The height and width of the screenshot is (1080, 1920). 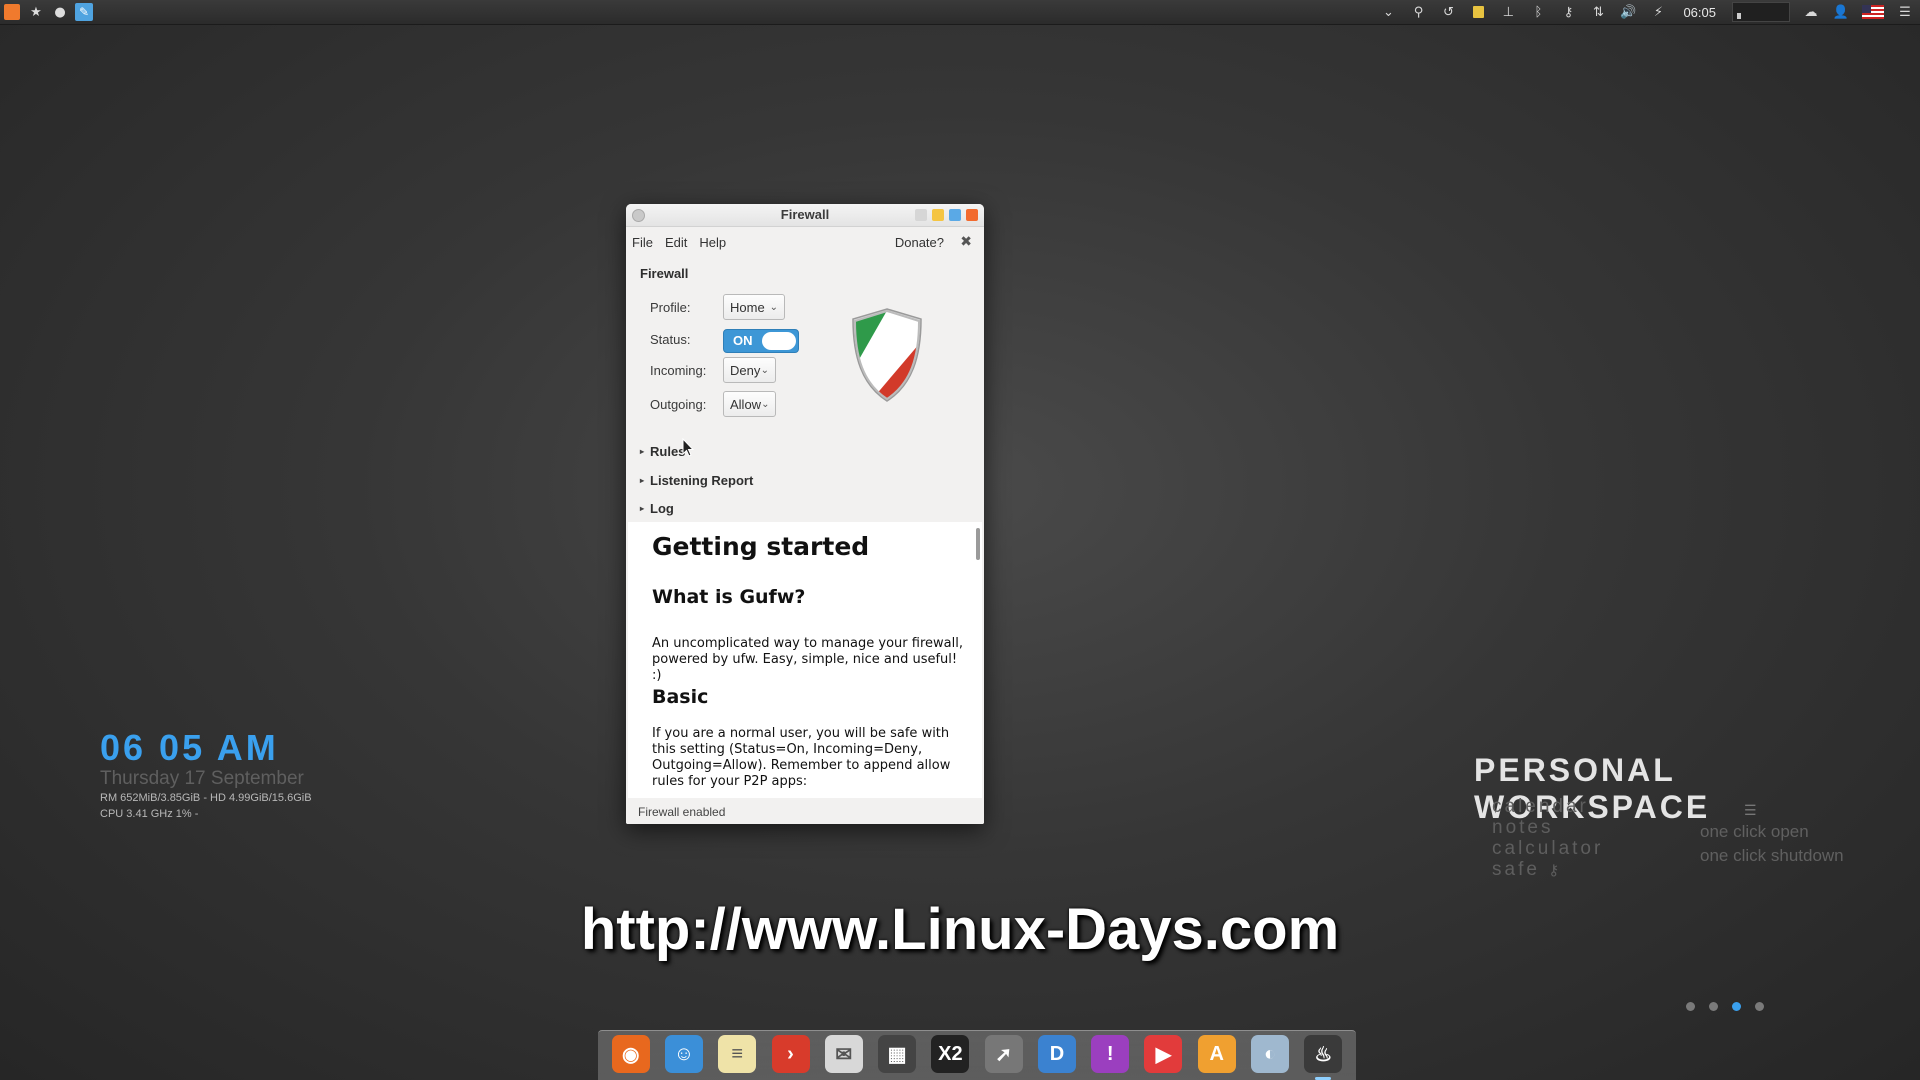 I want to click on clock-time: 06 05 AM, so click(x=189, y=747).